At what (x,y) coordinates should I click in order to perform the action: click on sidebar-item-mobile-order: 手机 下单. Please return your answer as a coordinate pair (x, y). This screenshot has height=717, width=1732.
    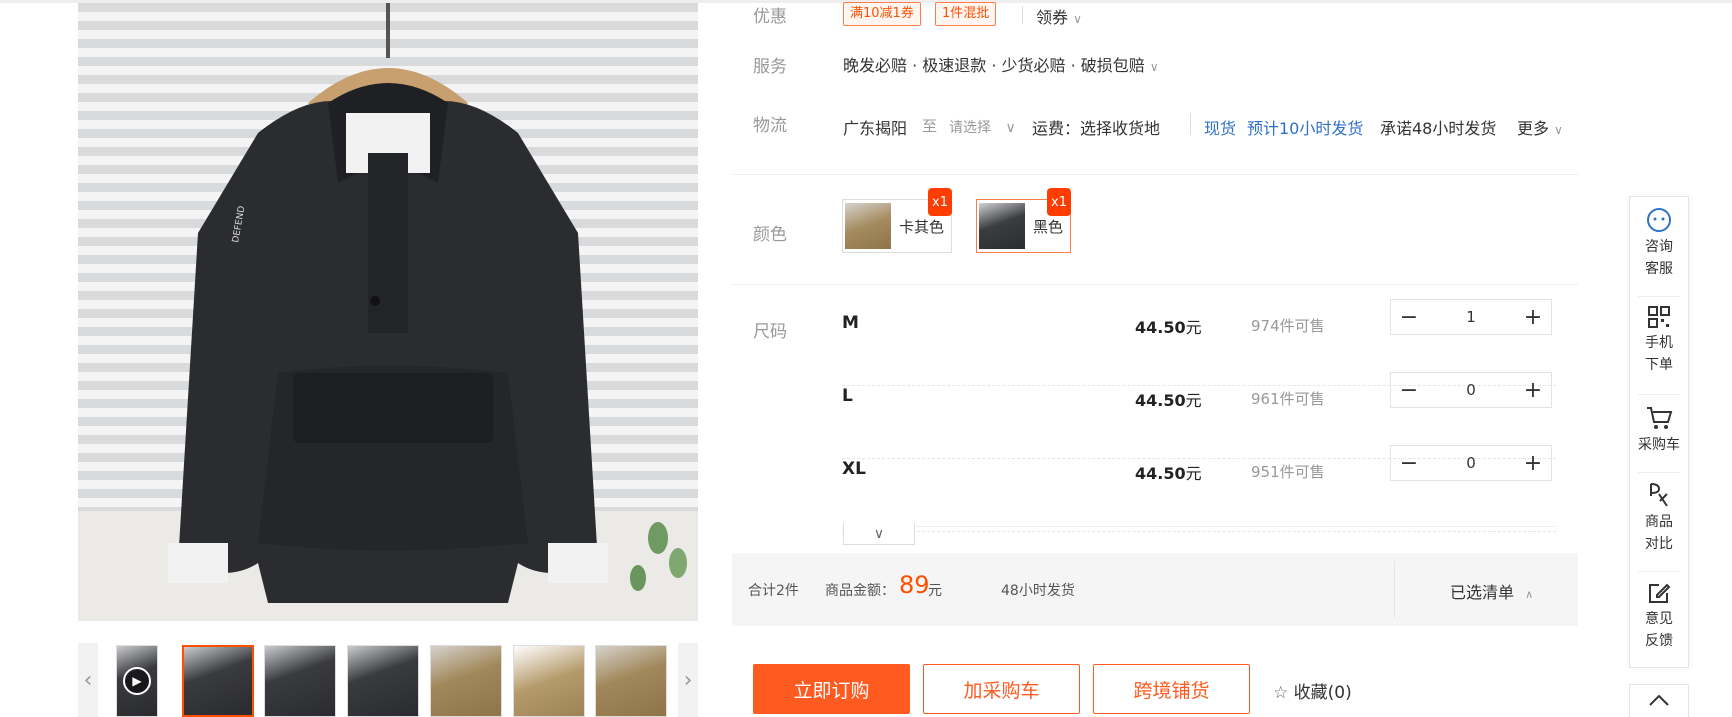
    Looking at the image, I should click on (1659, 340).